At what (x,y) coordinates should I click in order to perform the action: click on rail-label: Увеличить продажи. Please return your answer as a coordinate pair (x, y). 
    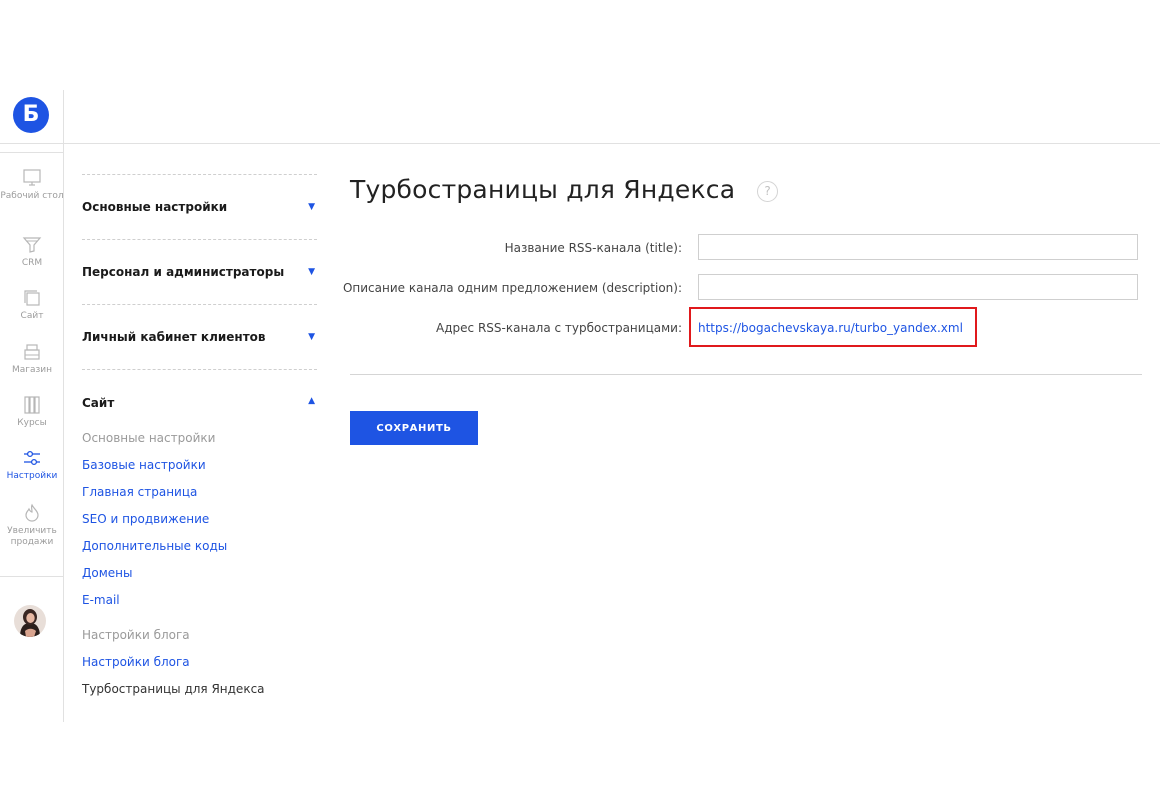
    Looking at the image, I should click on (32, 536).